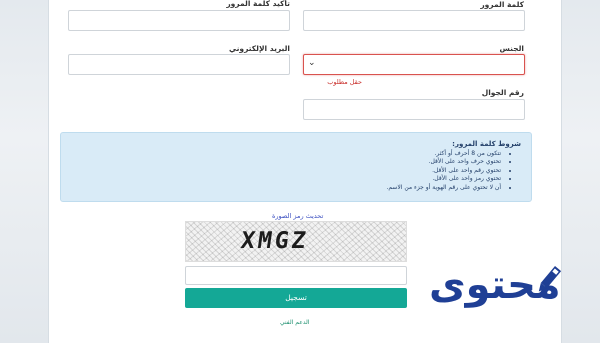 The width and height of the screenshot is (600, 343). Describe the element at coordinates (297, 216) in the screenshot. I see `refresh-captcha-link: تحديث رمز الصورة` at that location.